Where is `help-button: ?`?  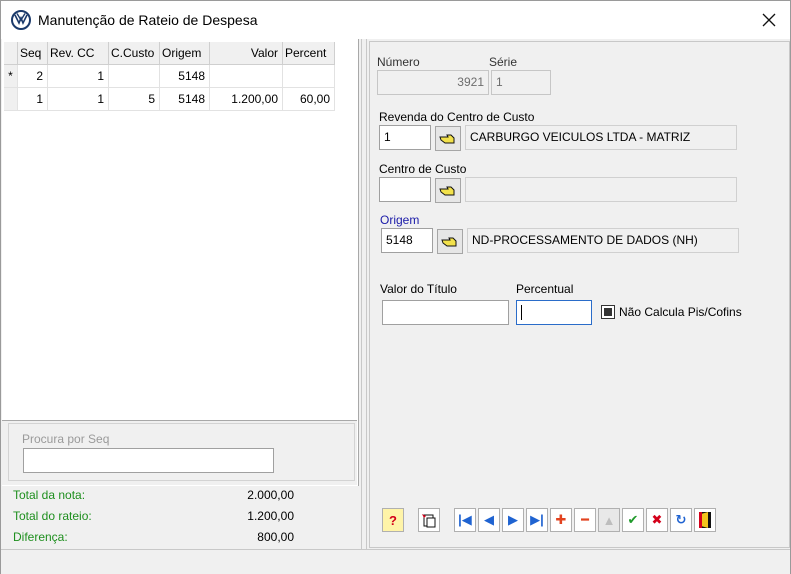
help-button: ? is located at coordinates (393, 520).